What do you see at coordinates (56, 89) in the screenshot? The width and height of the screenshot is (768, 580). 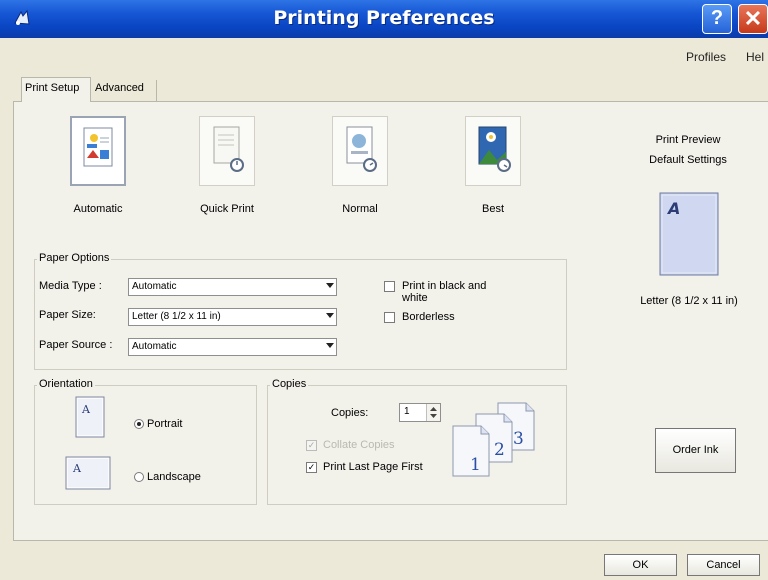 I see `tab-print-setup: Print Setup` at bounding box center [56, 89].